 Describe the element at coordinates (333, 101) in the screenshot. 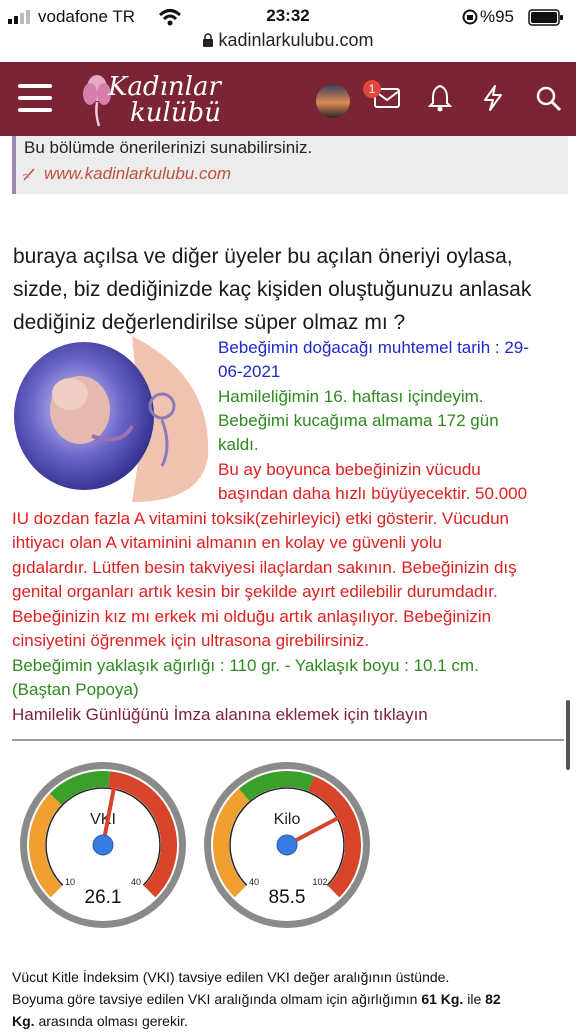

I see `user-avatar` at that location.